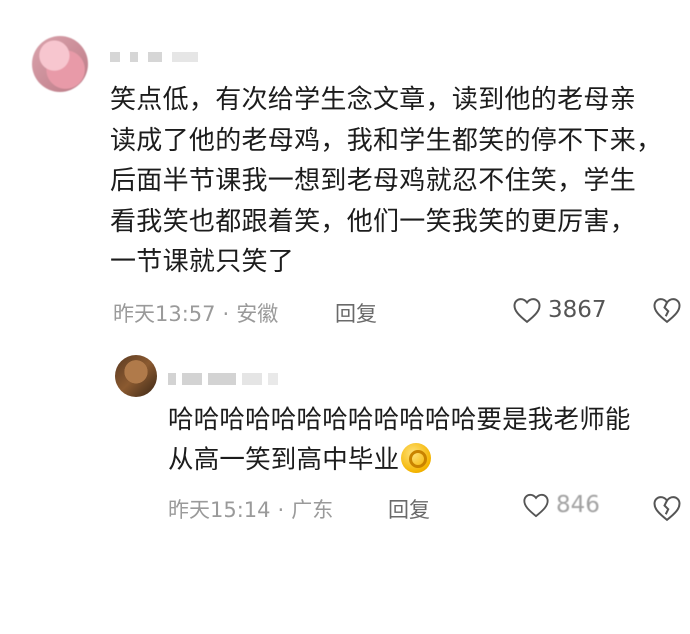  I want to click on reply-like-button: 846, so click(561, 505).